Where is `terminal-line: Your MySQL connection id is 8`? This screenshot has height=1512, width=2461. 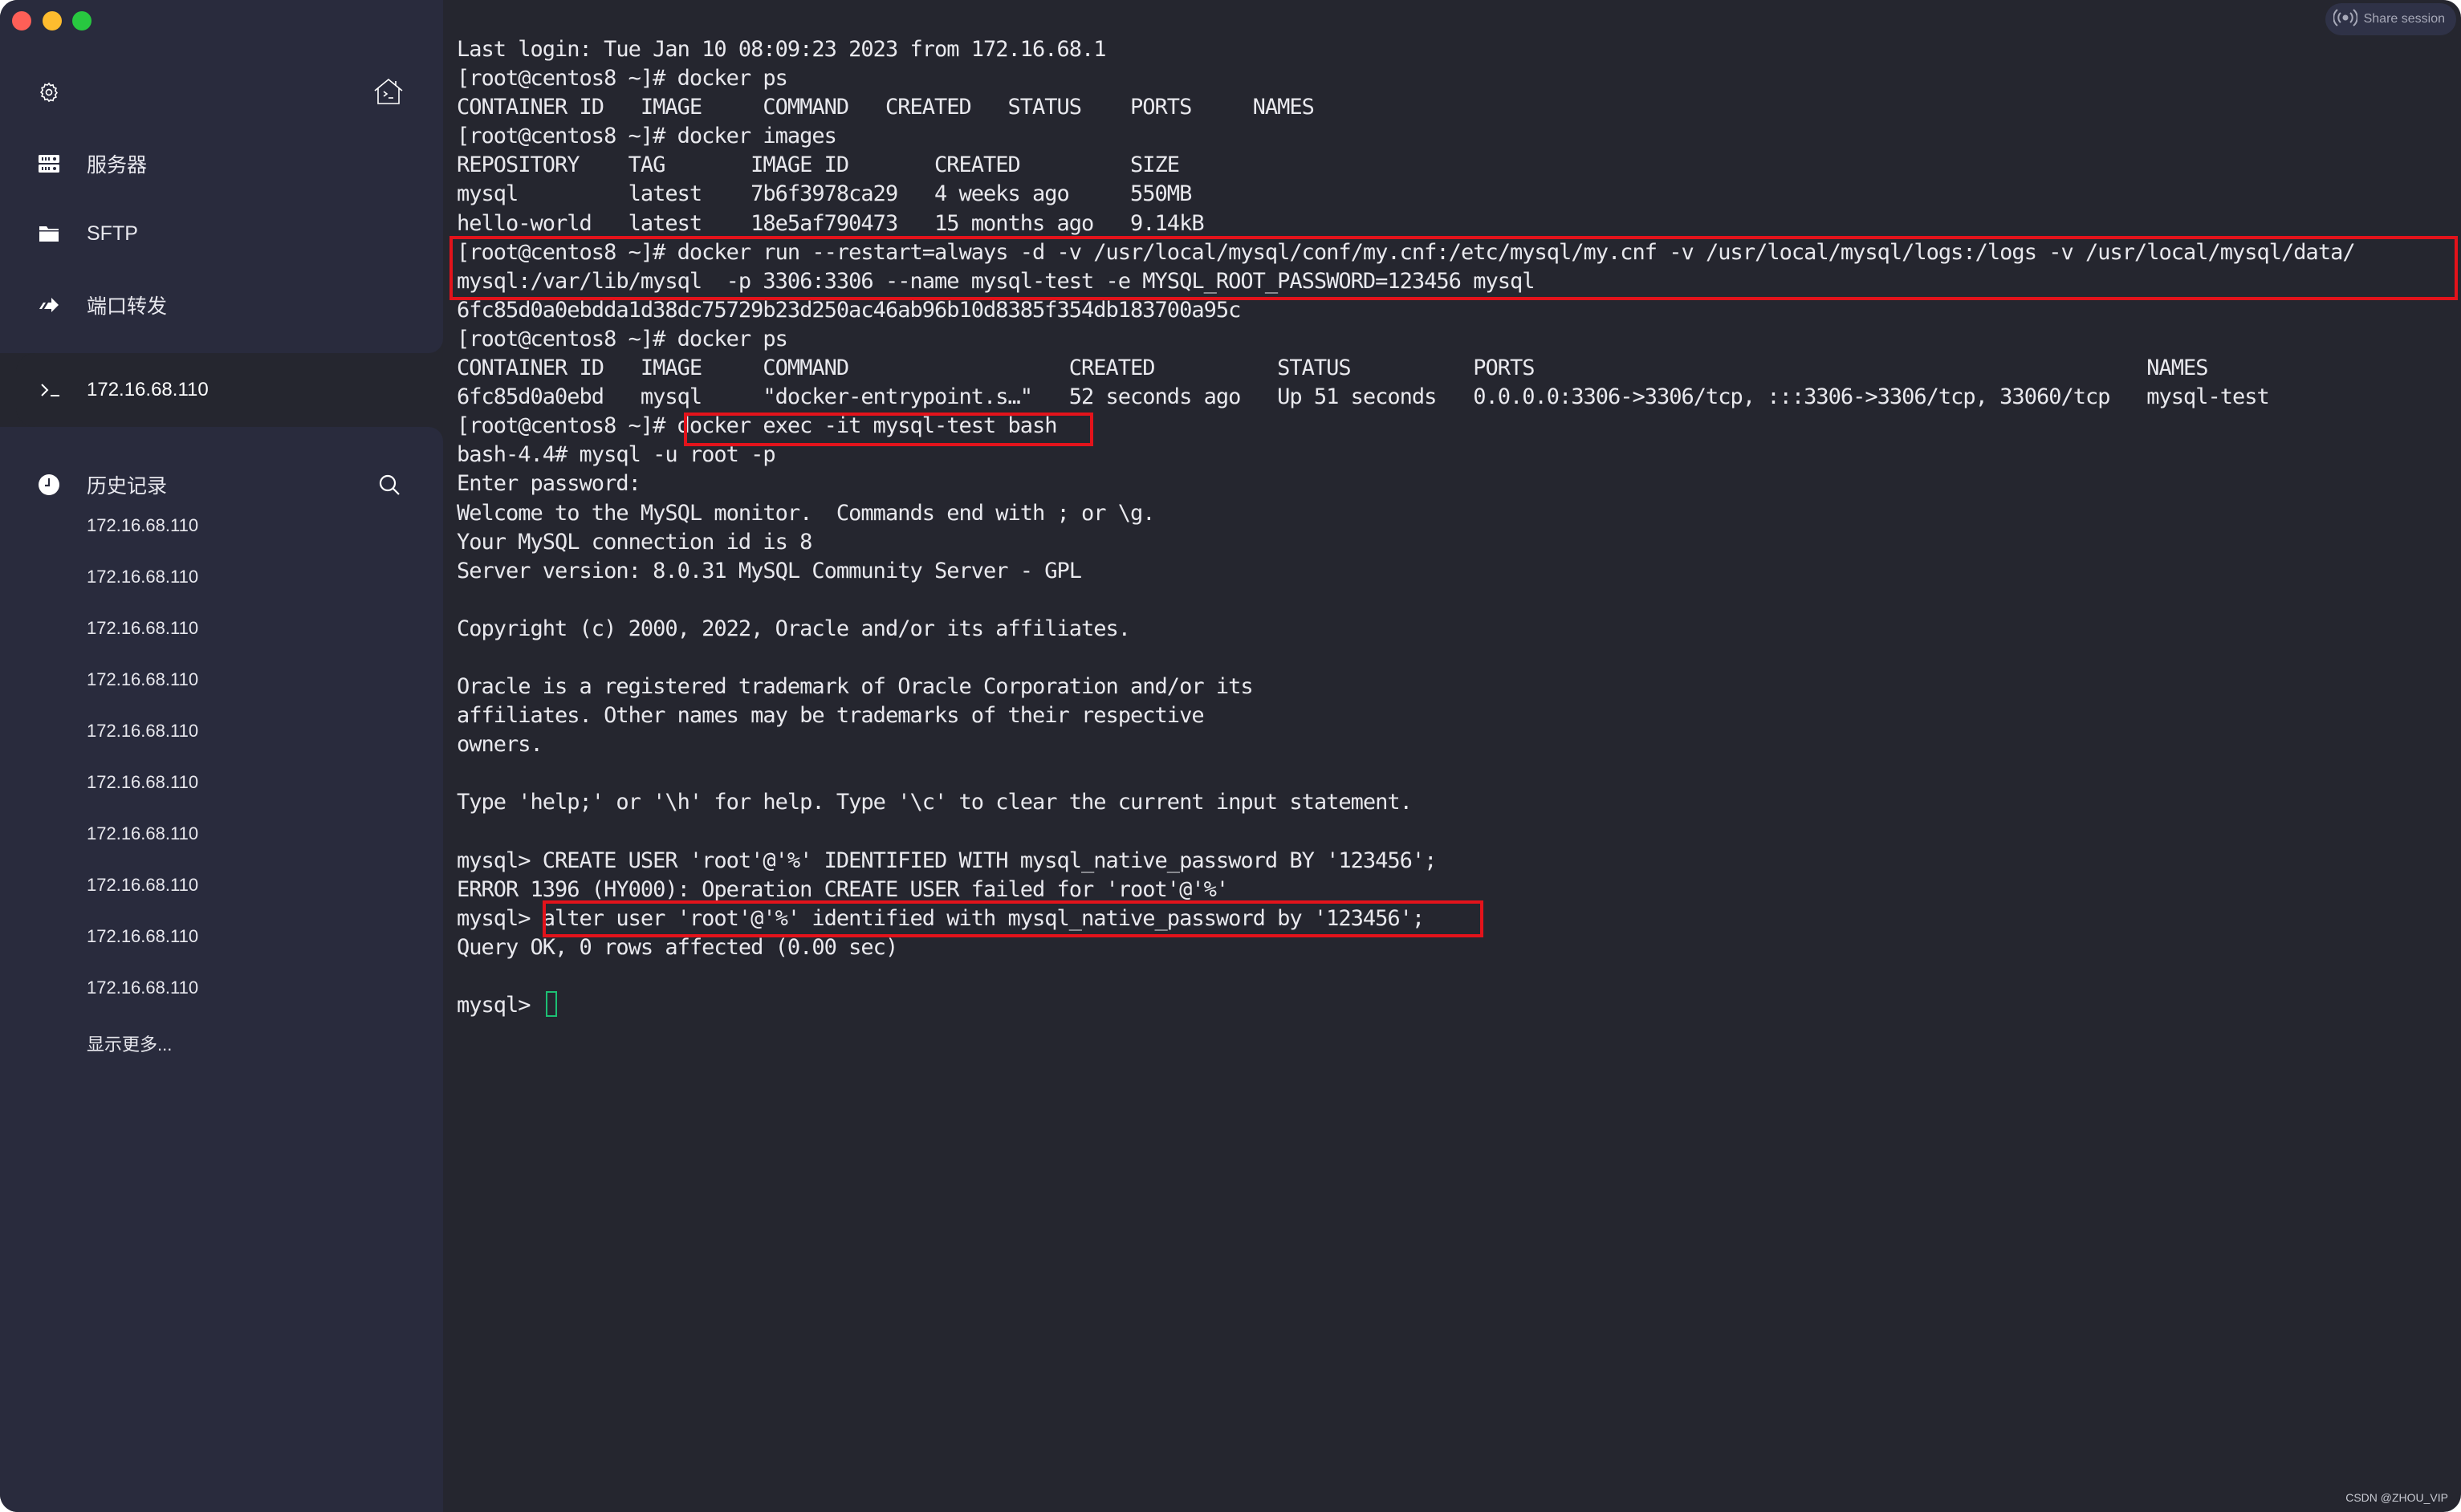 terminal-line: Your MySQL connection id is 8 is located at coordinates (634, 542).